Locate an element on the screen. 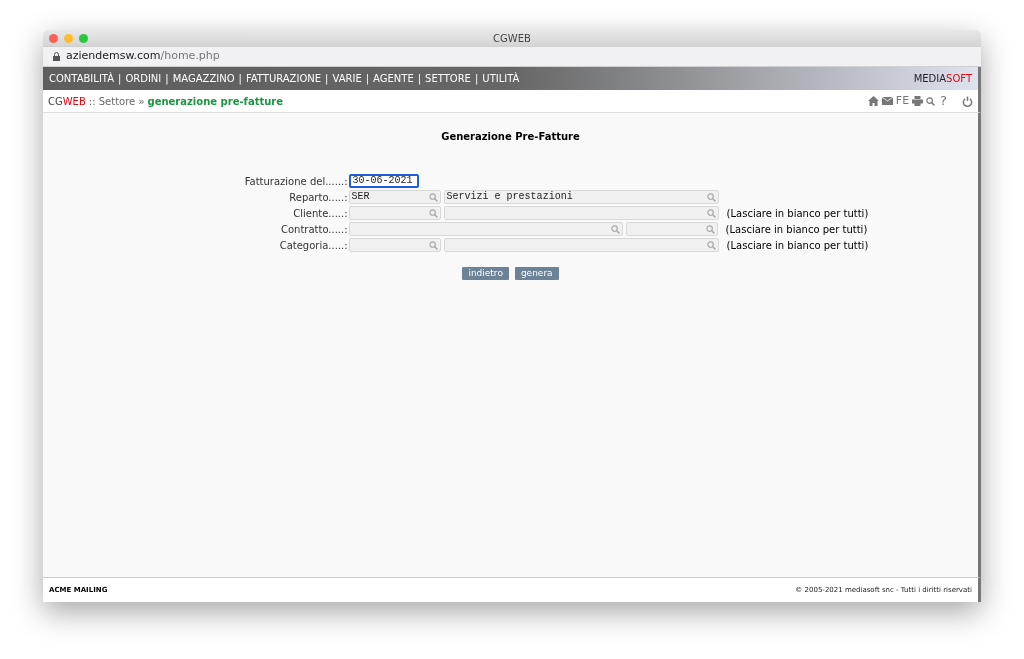 The image size is (1024, 659). menu-item: CONTABILITÀ is located at coordinates (81, 78).